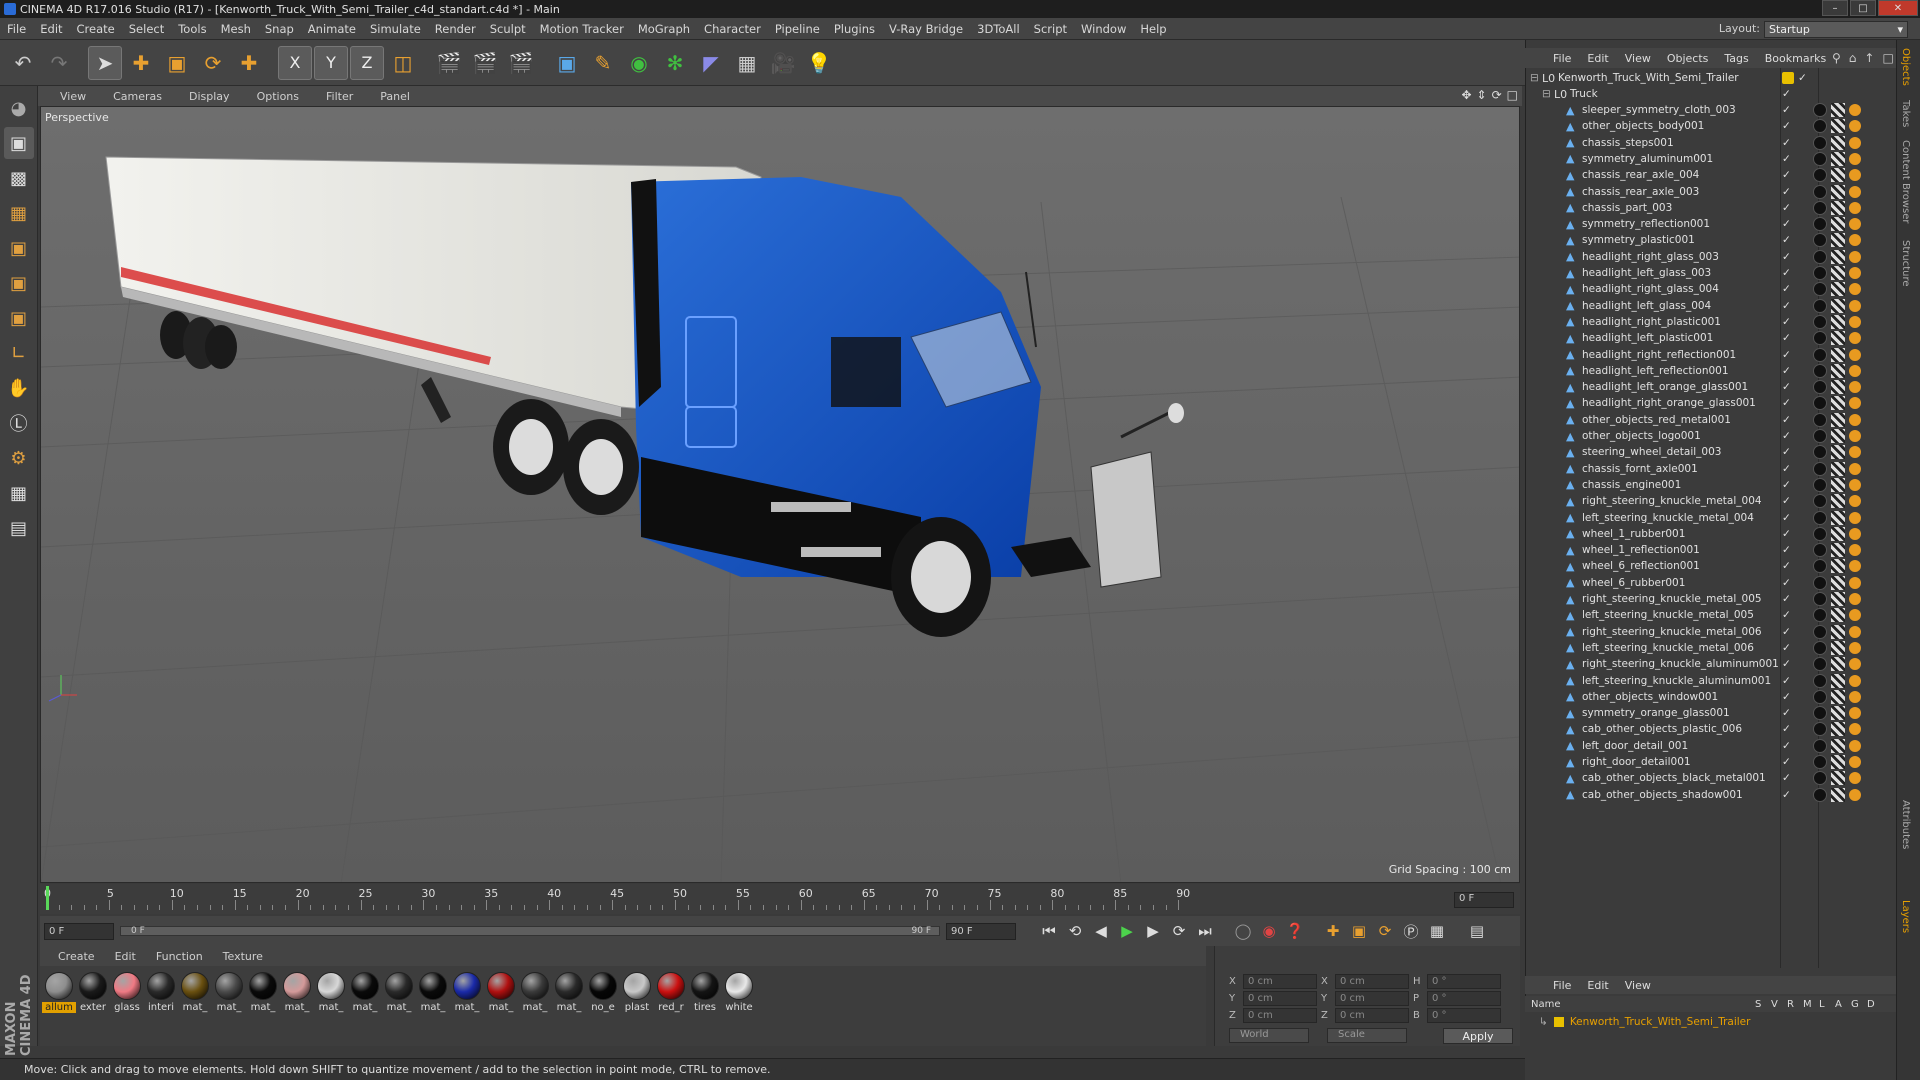 This screenshot has width=1920, height=1080. Describe the element at coordinates (1484, 900) in the screenshot. I see `current-frame-field: 0 F` at that location.